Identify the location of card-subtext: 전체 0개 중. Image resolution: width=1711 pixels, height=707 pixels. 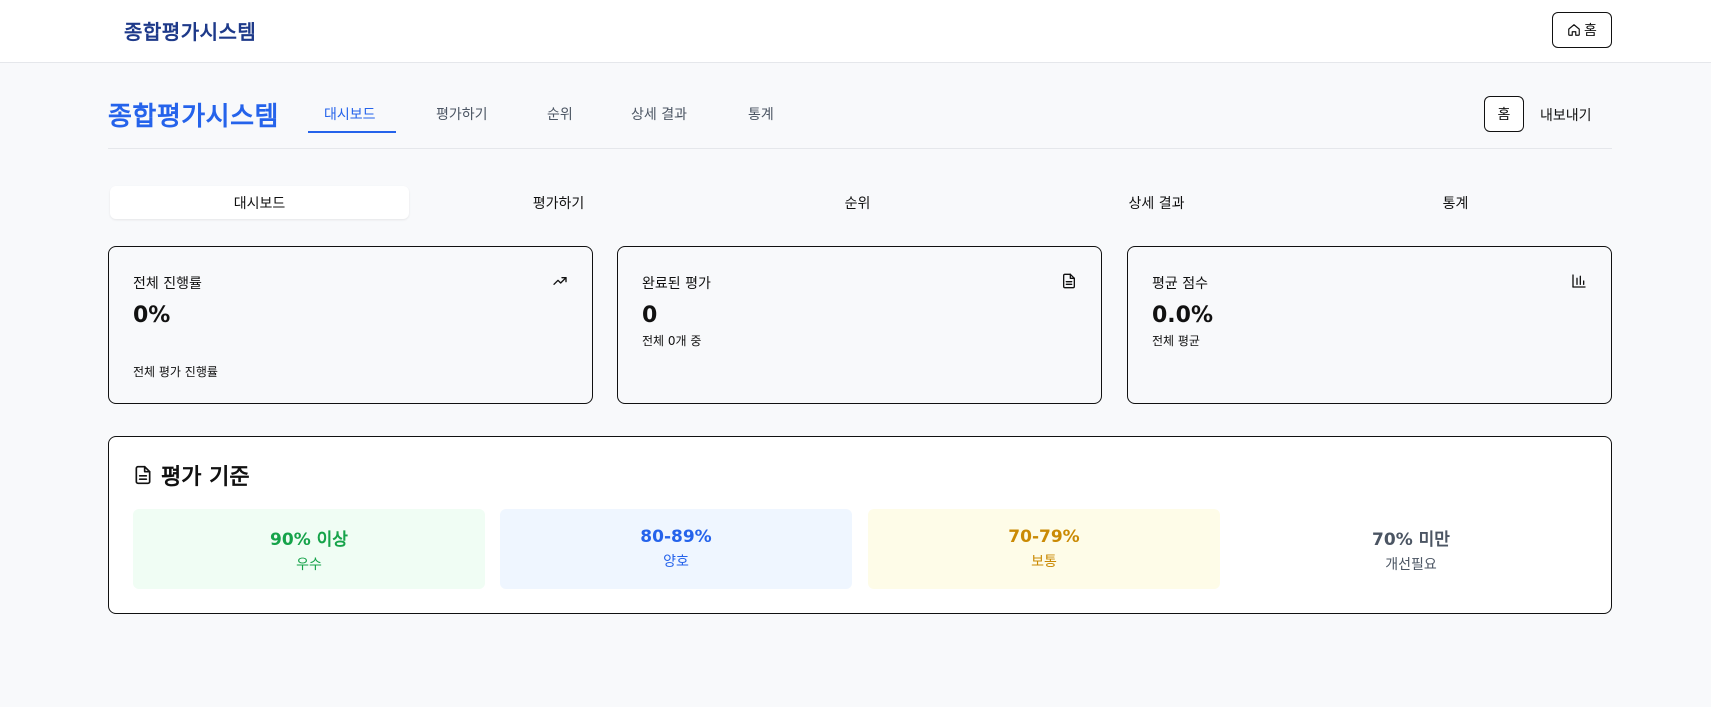
(672, 341).